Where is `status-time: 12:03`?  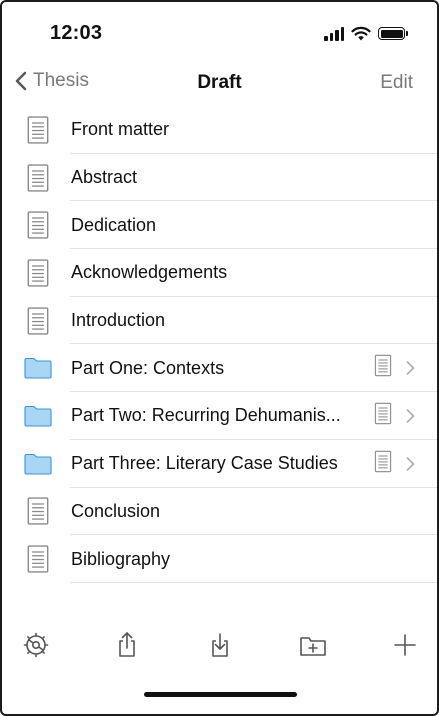 status-time: 12:03 is located at coordinates (76, 33).